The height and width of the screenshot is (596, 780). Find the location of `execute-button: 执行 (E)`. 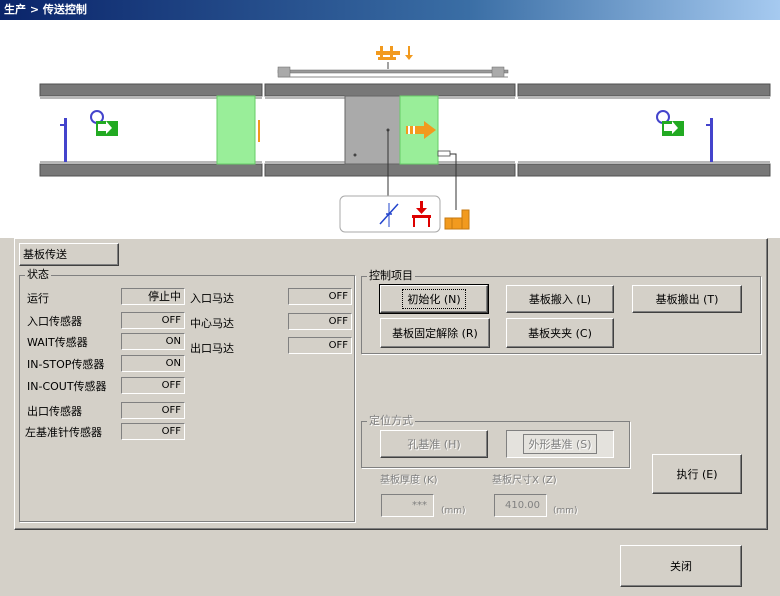

execute-button: 执行 (E) is located at coordinates (697, 474).